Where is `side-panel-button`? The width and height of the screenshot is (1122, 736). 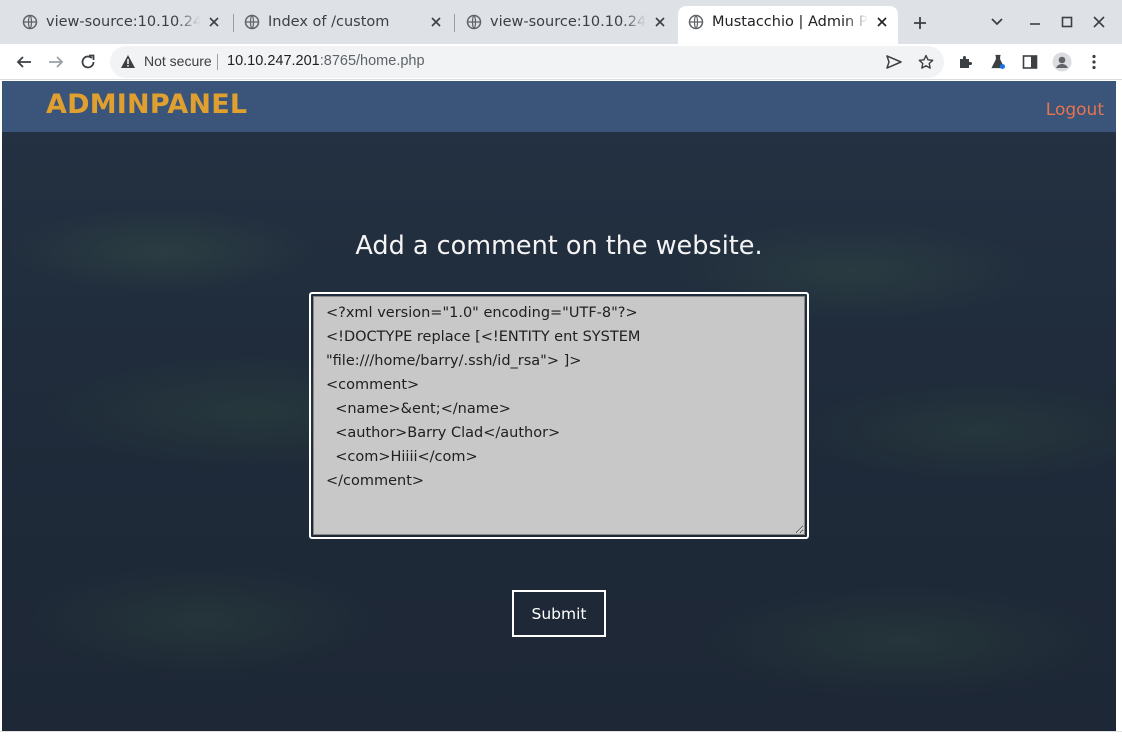
side-panel-button is located at coordinates (1030, 62).